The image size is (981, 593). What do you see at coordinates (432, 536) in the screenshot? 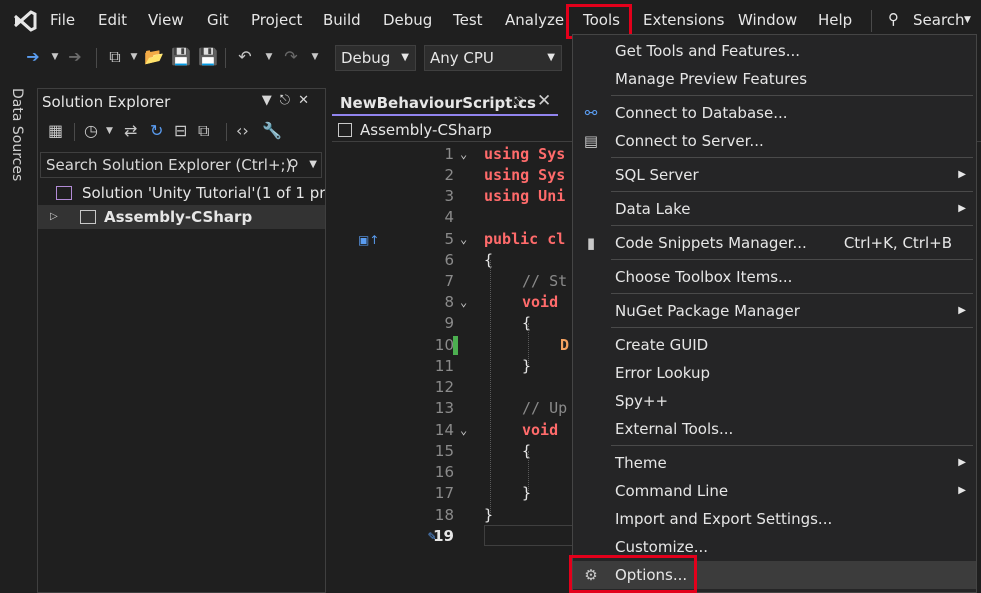
I see `quick-actions-brush-icon: ✎` at bounding box center [432, 536].